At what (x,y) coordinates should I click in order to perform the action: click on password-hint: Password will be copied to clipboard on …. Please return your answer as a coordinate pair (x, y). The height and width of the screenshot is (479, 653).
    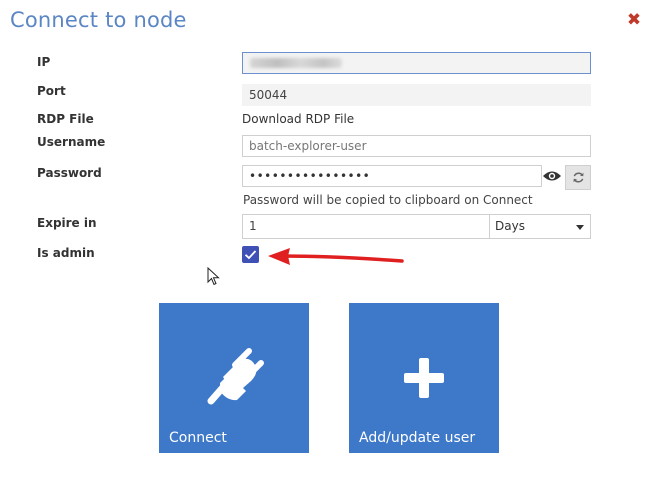
    Looking at the image, I should click on (388, 200).